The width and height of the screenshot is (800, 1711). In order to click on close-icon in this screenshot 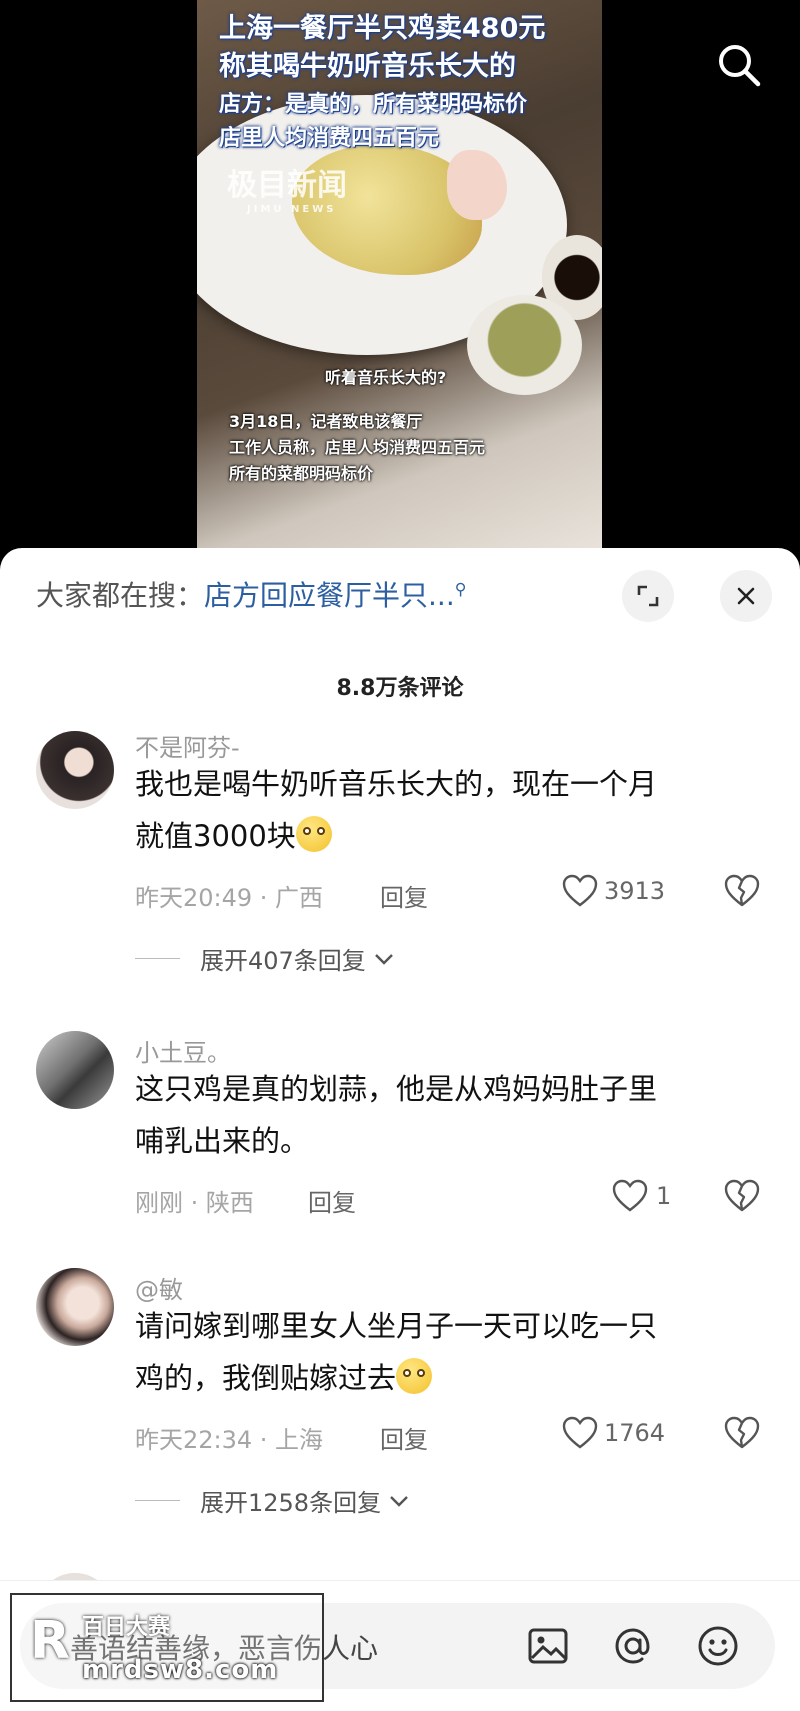, I will do `click(746, 596)`.